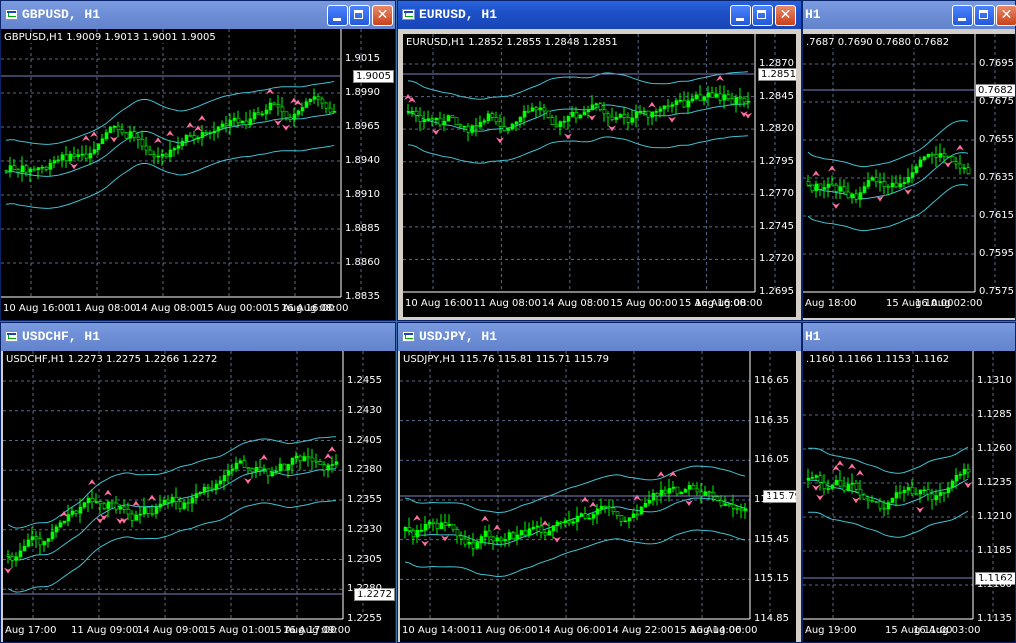 The height and width of the screenshot is (643, 1016). I want to click on price-tick-label: 0.7615, so click(996, 215).